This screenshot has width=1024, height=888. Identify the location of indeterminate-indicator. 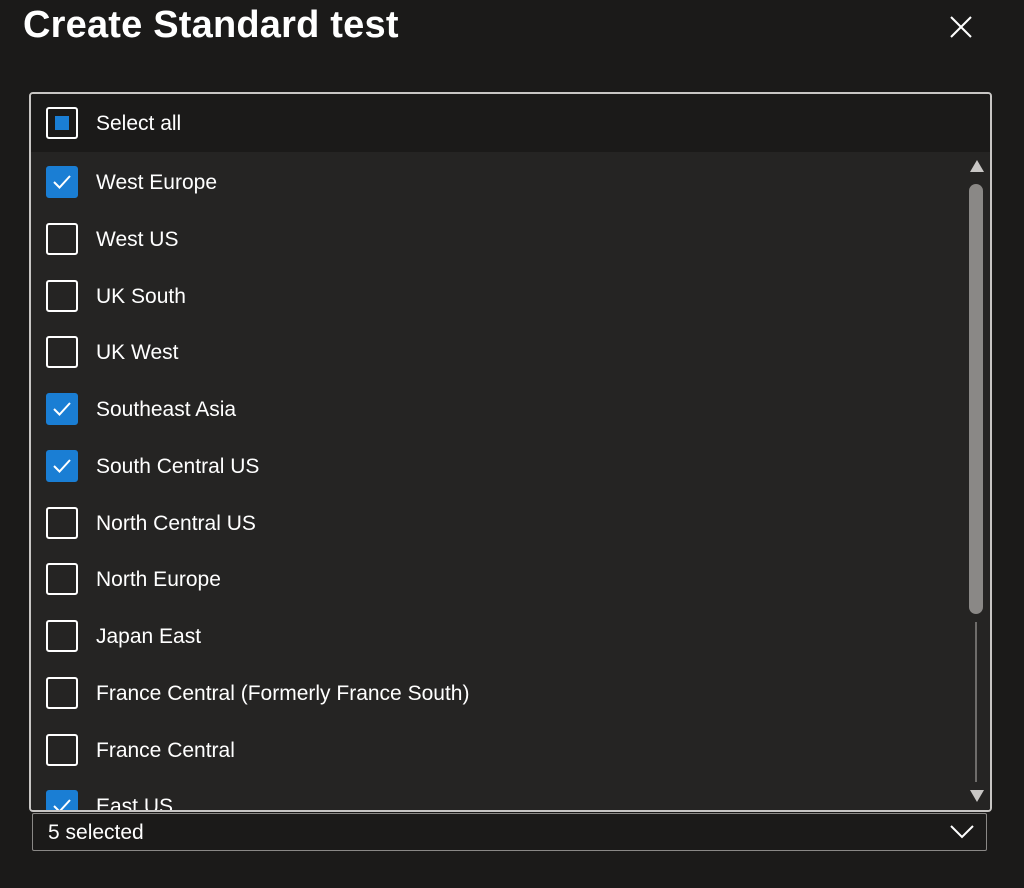
(62, 123).